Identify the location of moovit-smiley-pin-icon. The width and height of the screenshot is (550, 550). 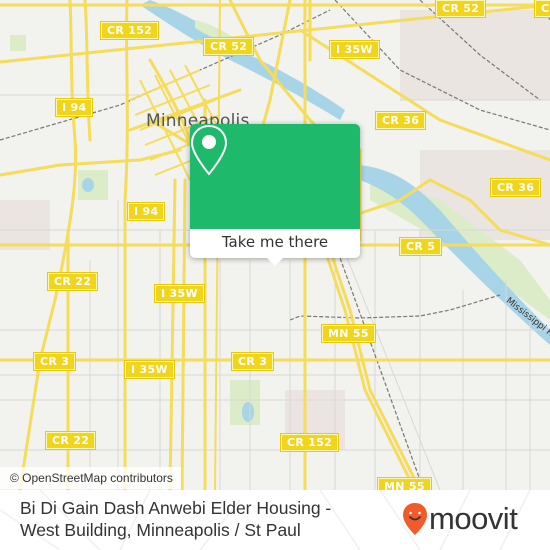
(415, 519).